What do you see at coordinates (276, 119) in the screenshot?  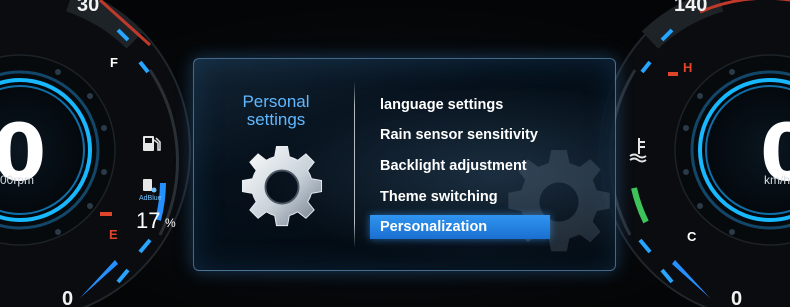 I see `panel-title-line2: settings` at bounding box center [276, 119].